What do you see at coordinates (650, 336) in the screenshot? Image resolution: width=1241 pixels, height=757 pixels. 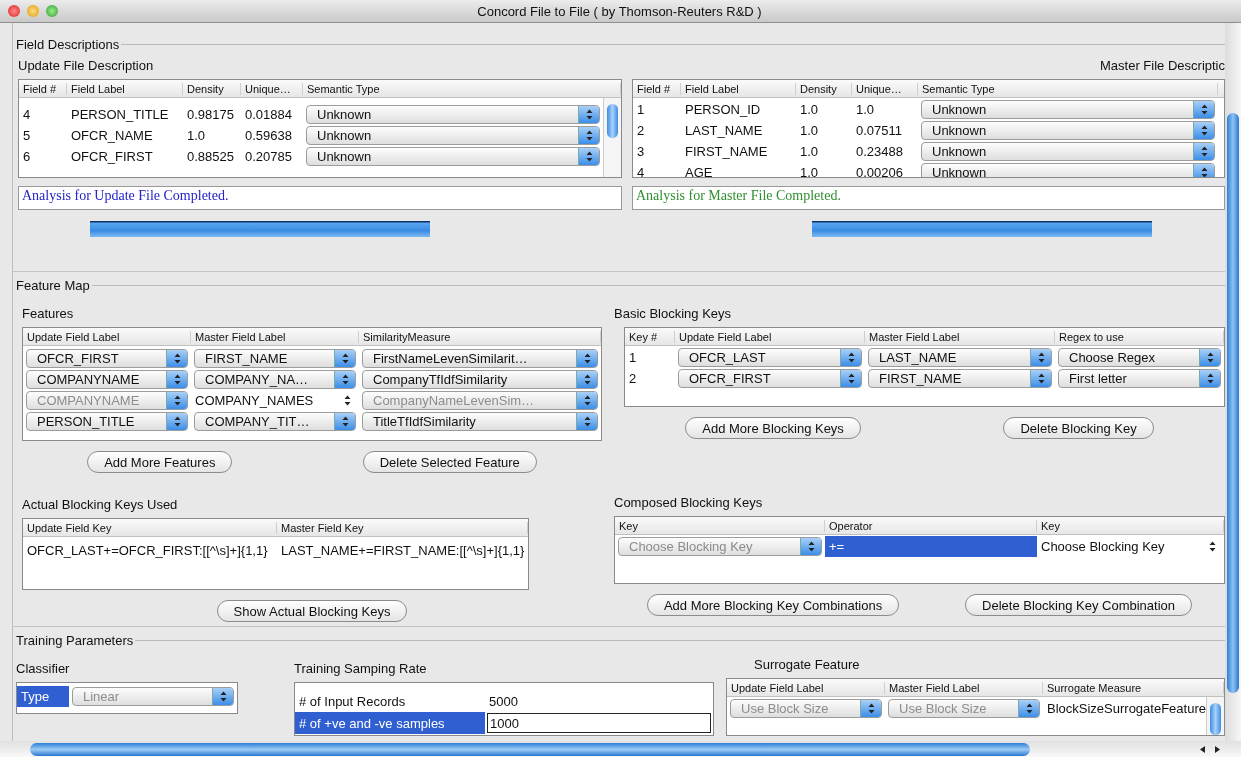 I see `column-header: Key #` at bounding box center [650, 336].